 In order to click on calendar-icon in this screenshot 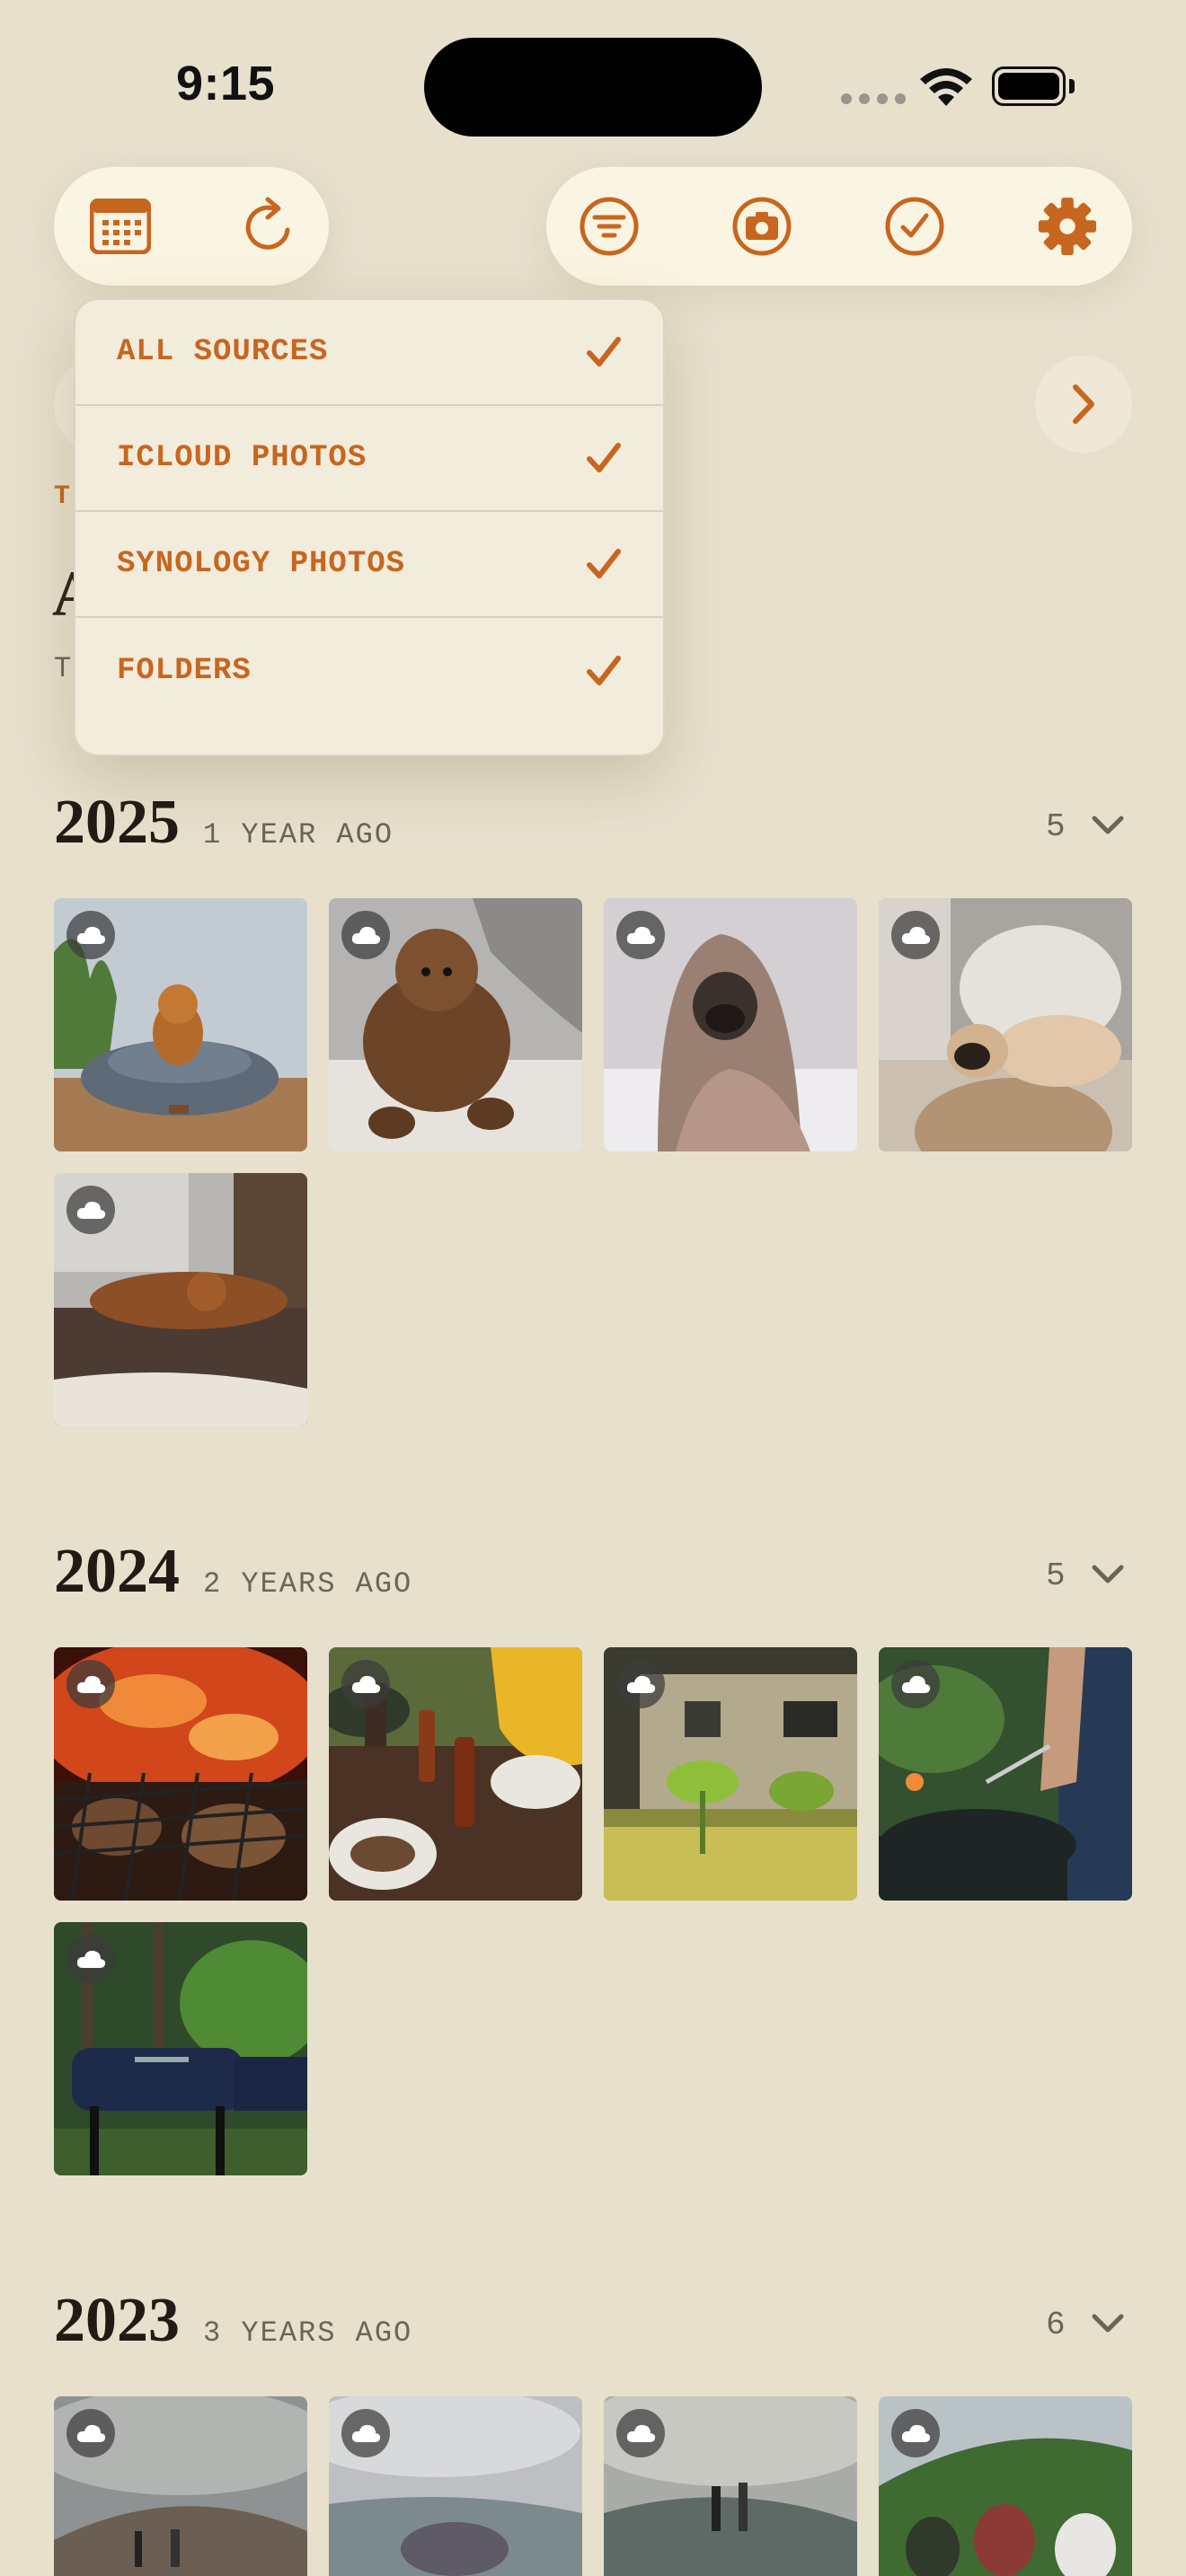, I will do `click(120, 226)`.